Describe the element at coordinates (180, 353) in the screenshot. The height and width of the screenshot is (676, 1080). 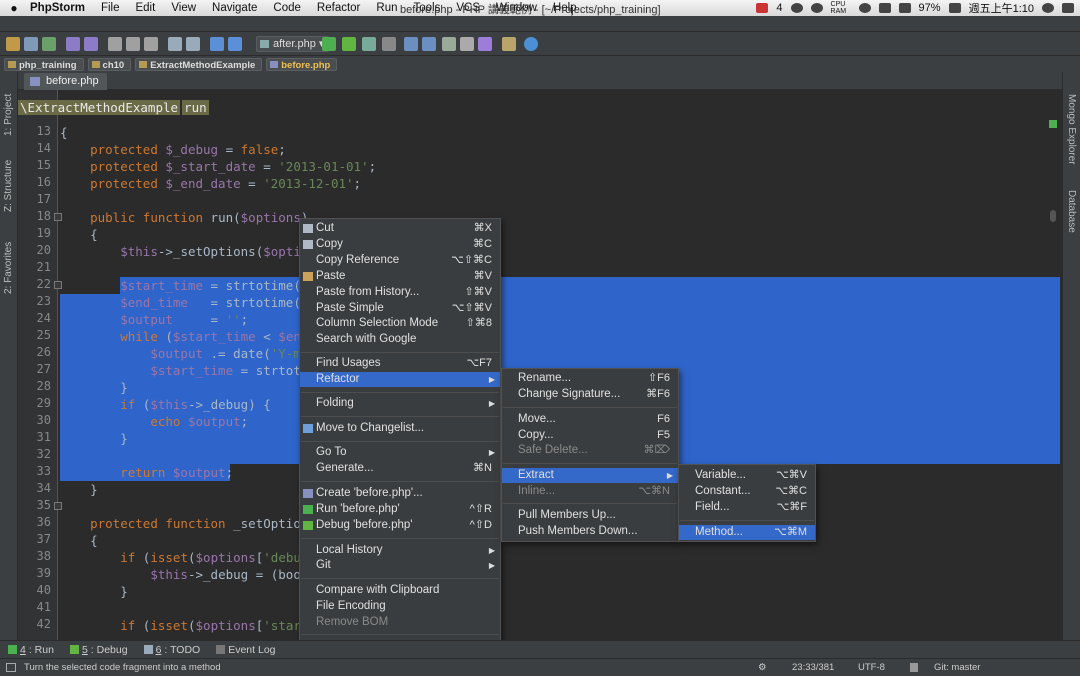
I see `code-line: $output .= date('Y-m` at that location.